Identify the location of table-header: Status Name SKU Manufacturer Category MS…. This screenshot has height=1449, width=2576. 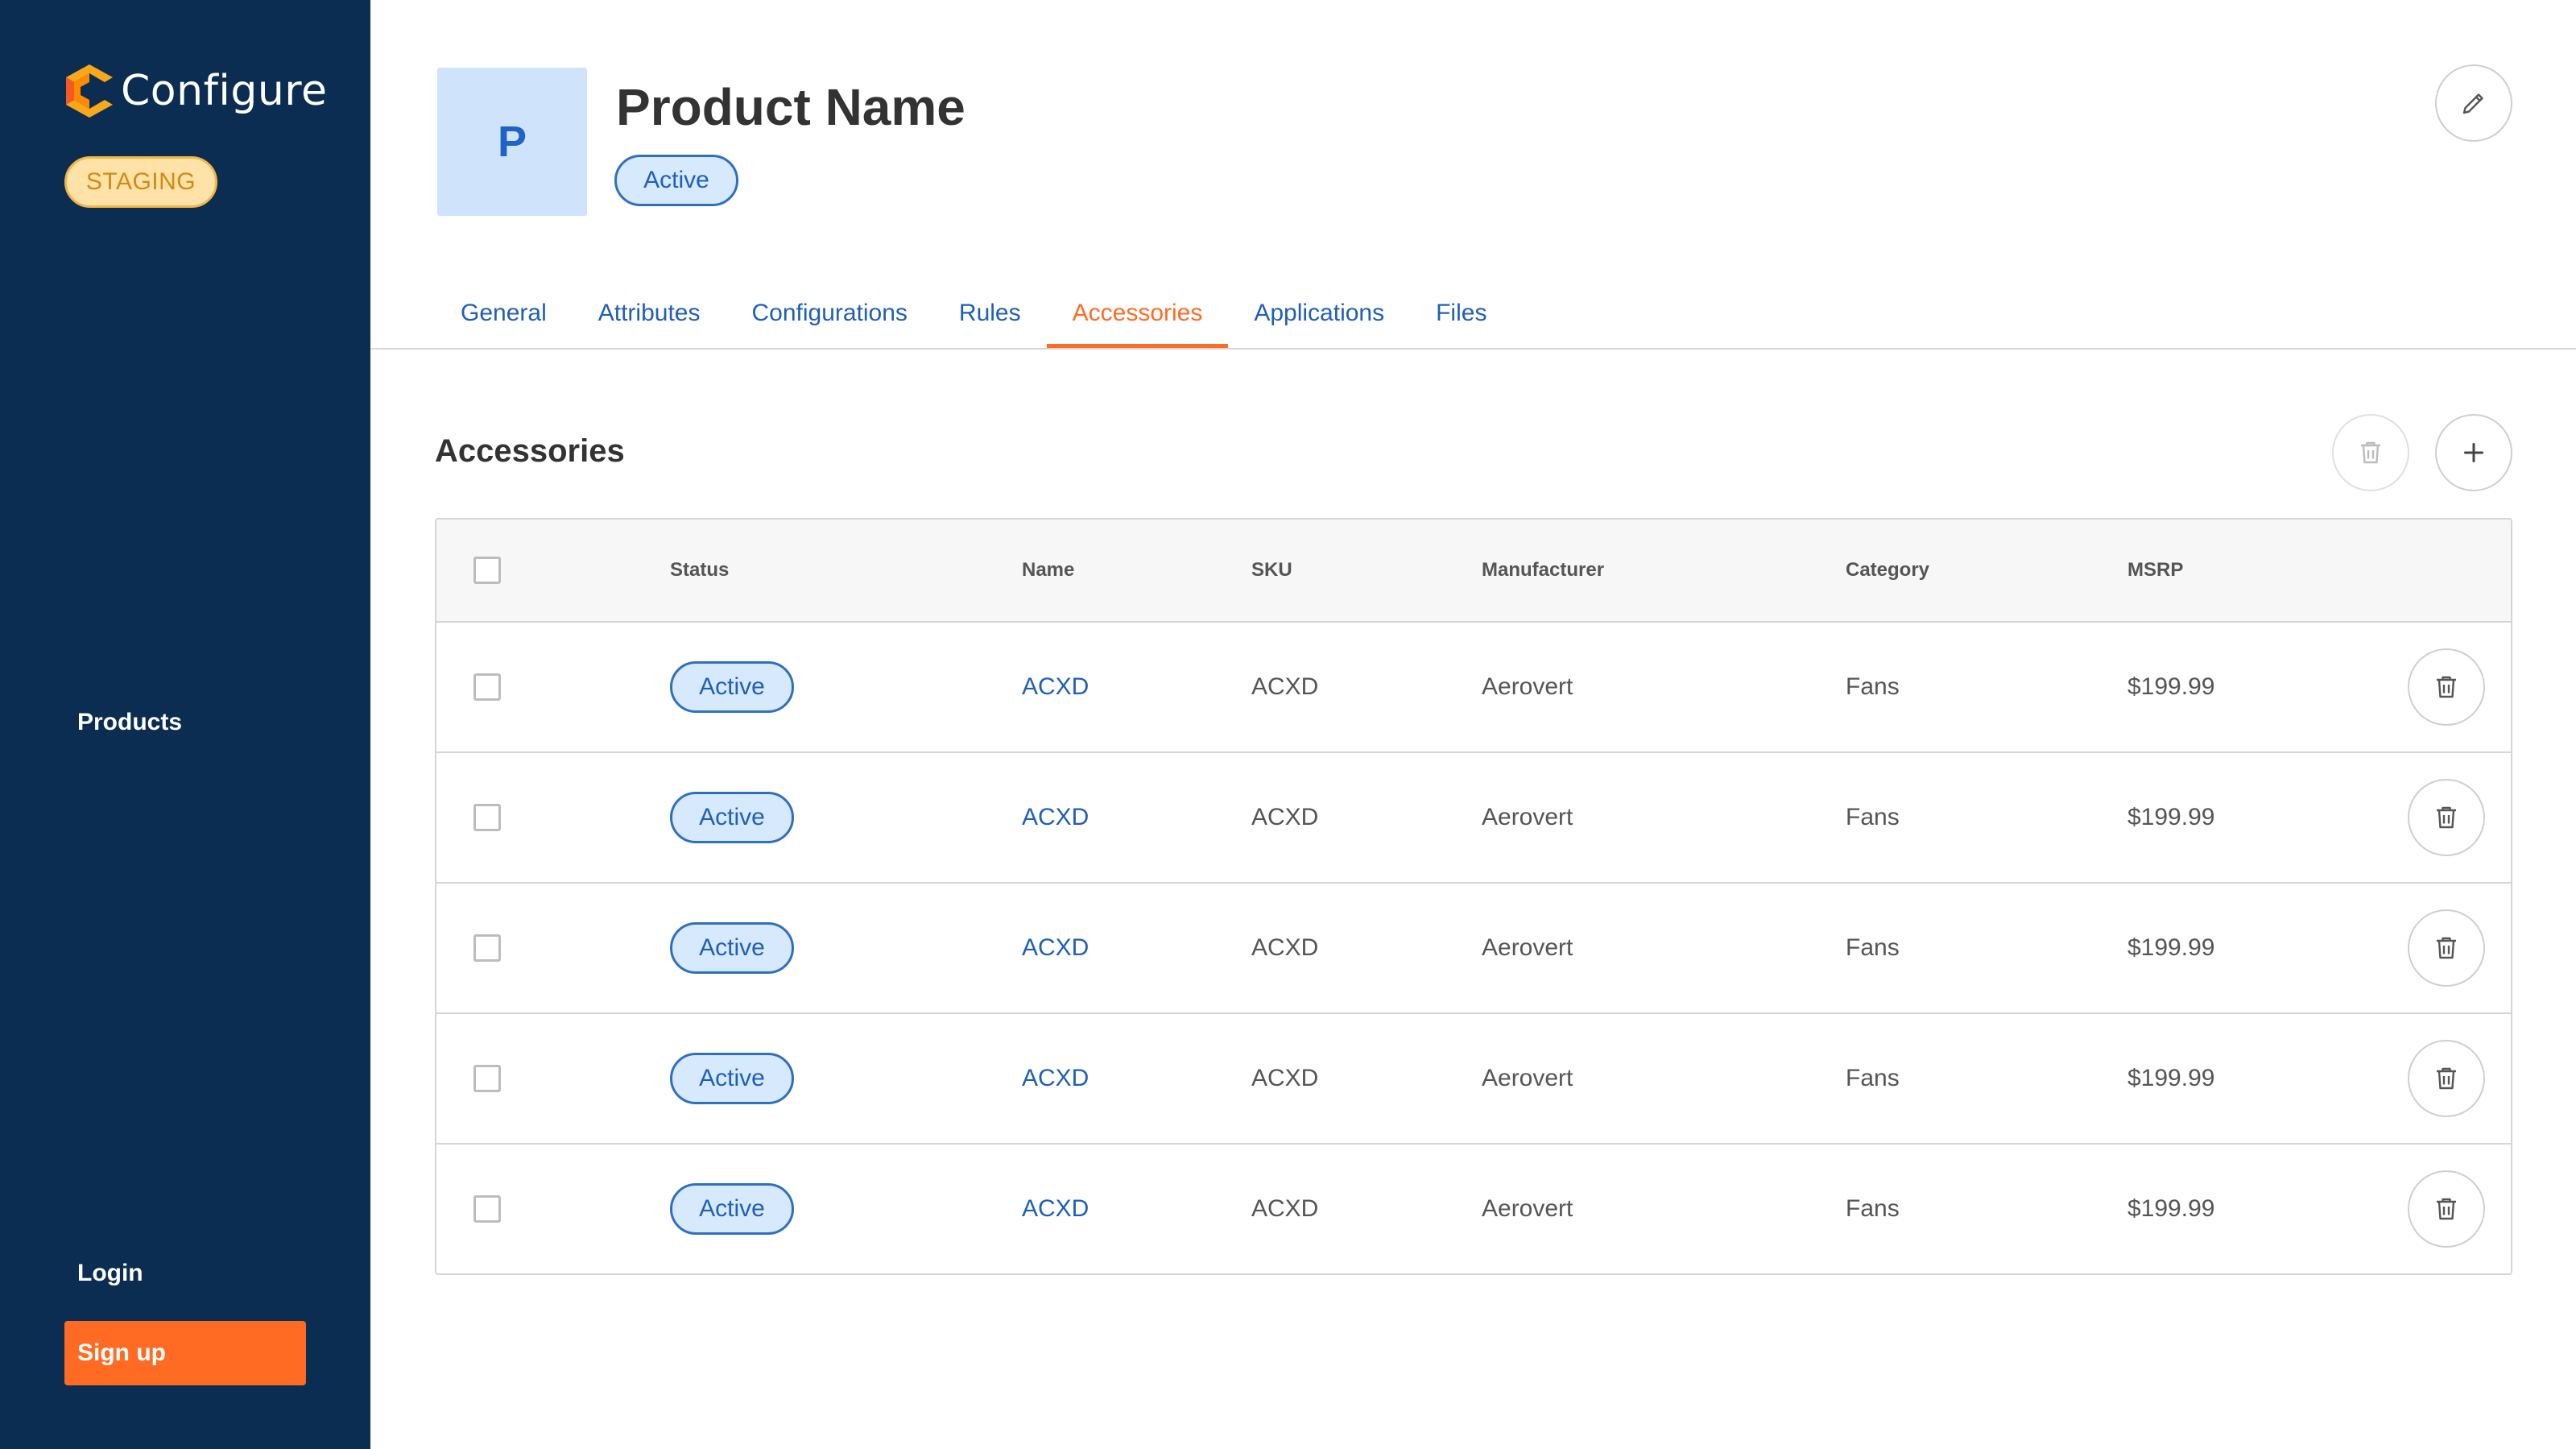
(1474, 571).